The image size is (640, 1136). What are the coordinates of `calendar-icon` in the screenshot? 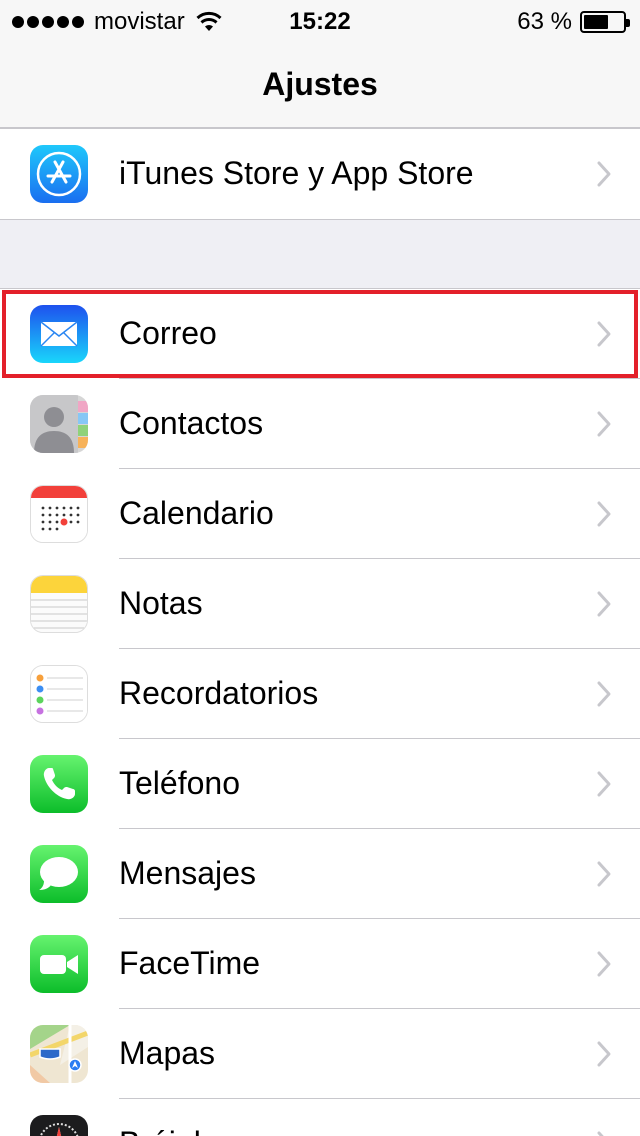 It's located at (59, 514).